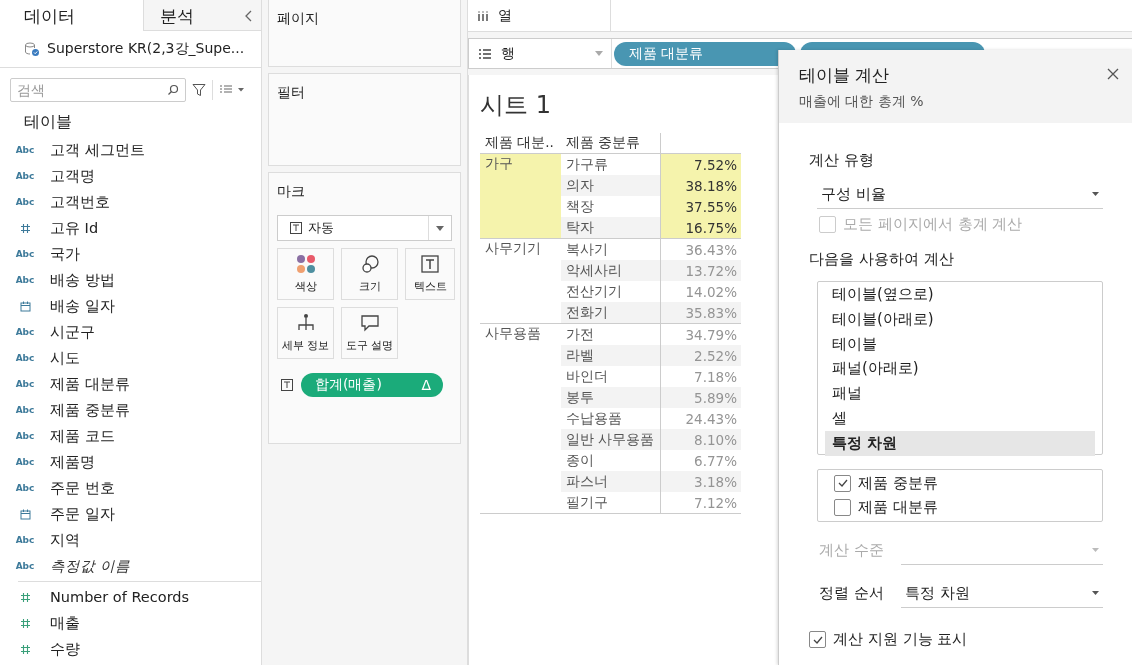 This screenshot has height=665, width=1132. What do you see at coordinates (82, 436) in the screenshot?
I see `field-name: 제품 코드` at bounding box center [82, 436].